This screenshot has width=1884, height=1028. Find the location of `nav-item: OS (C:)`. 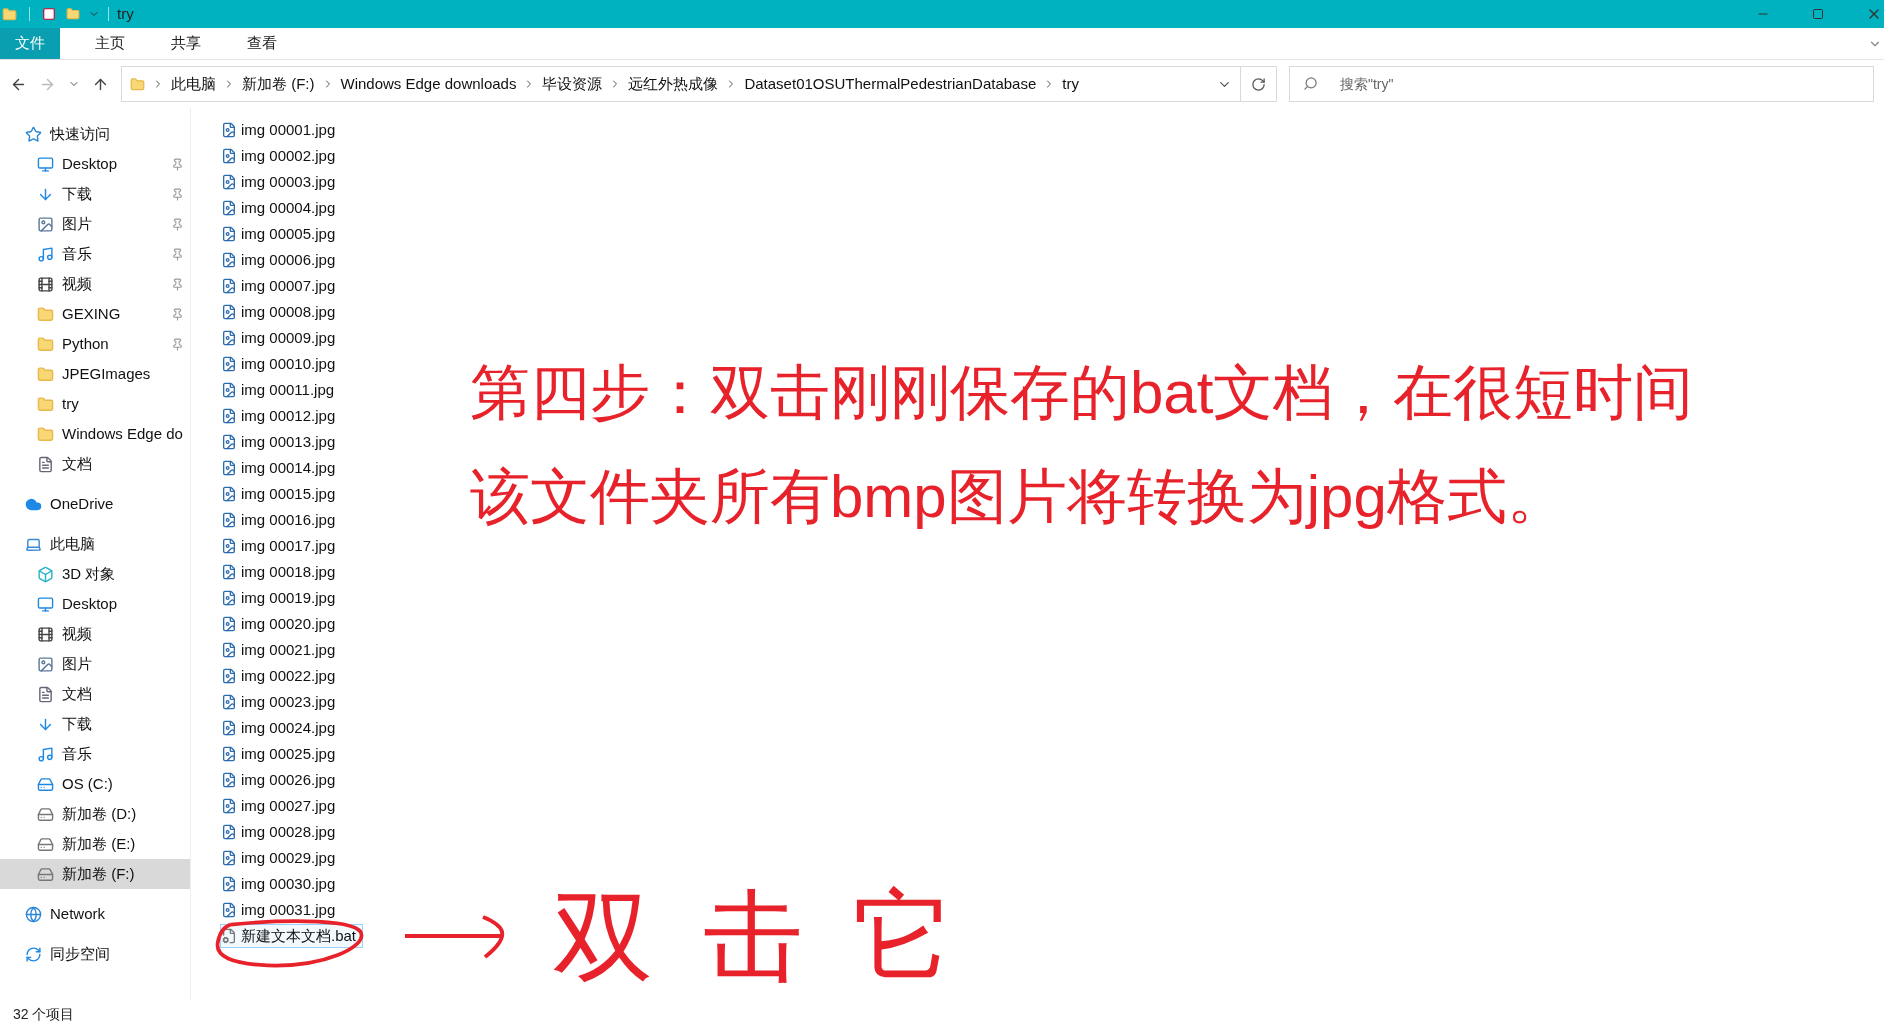

nav-item: OS (C:) is located at coordinates (95, 784).